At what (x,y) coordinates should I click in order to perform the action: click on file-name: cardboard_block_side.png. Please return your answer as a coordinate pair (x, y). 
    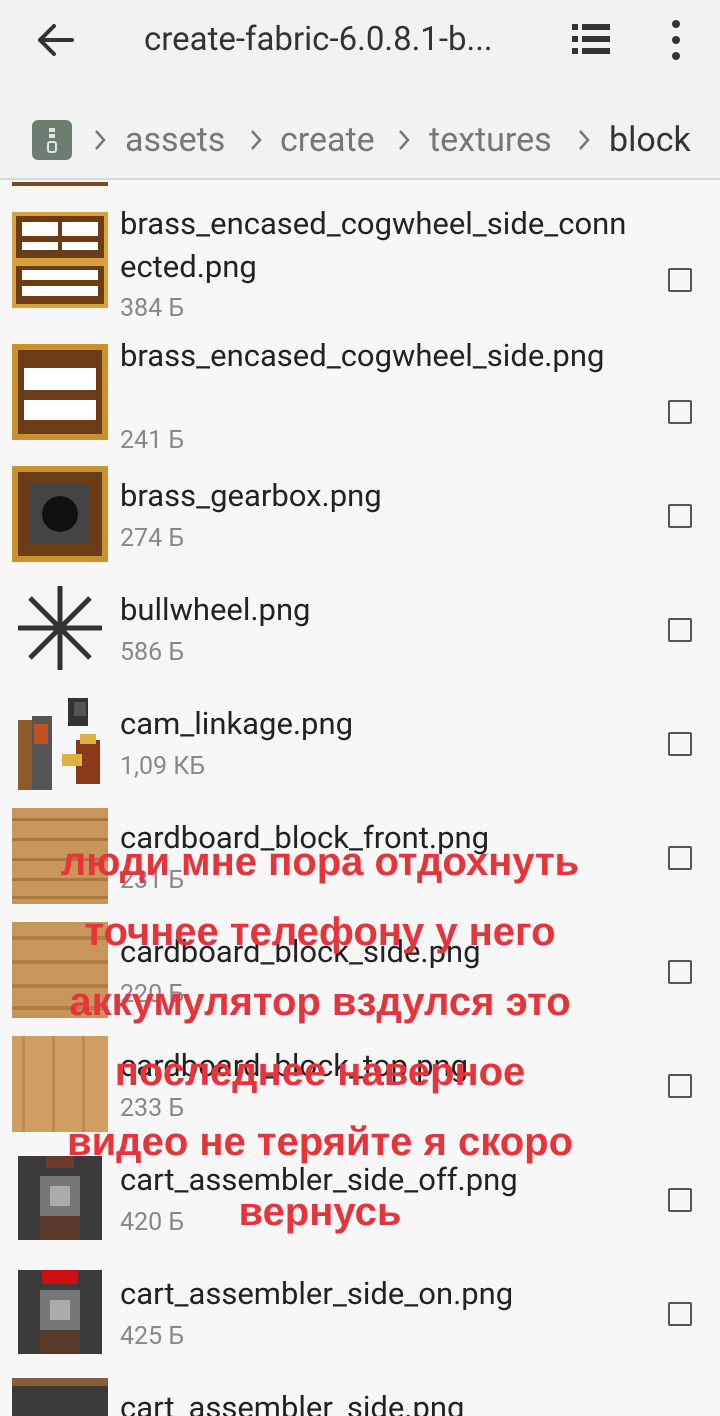
    Looking at the image, I should click on (300, 951).